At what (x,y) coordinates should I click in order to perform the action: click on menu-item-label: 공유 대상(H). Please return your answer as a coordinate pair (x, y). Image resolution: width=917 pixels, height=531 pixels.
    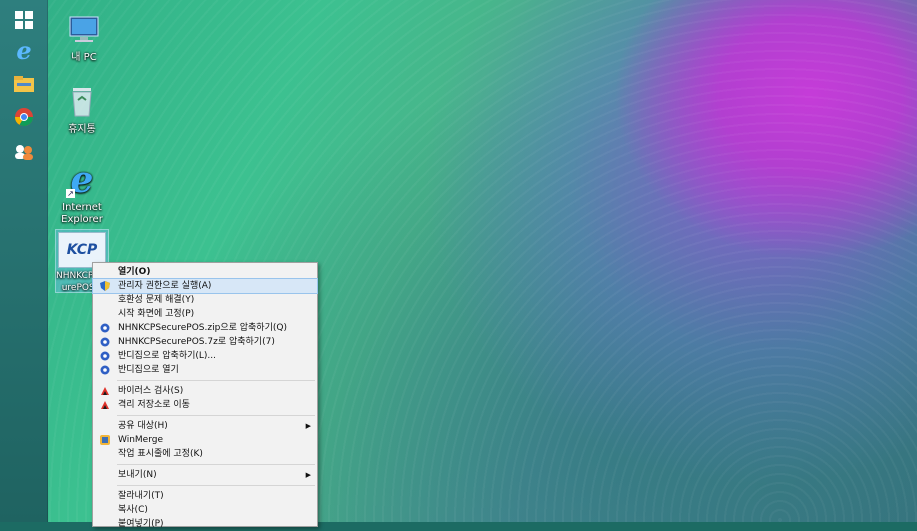
    Looking at the image, I should click on (143, 426).